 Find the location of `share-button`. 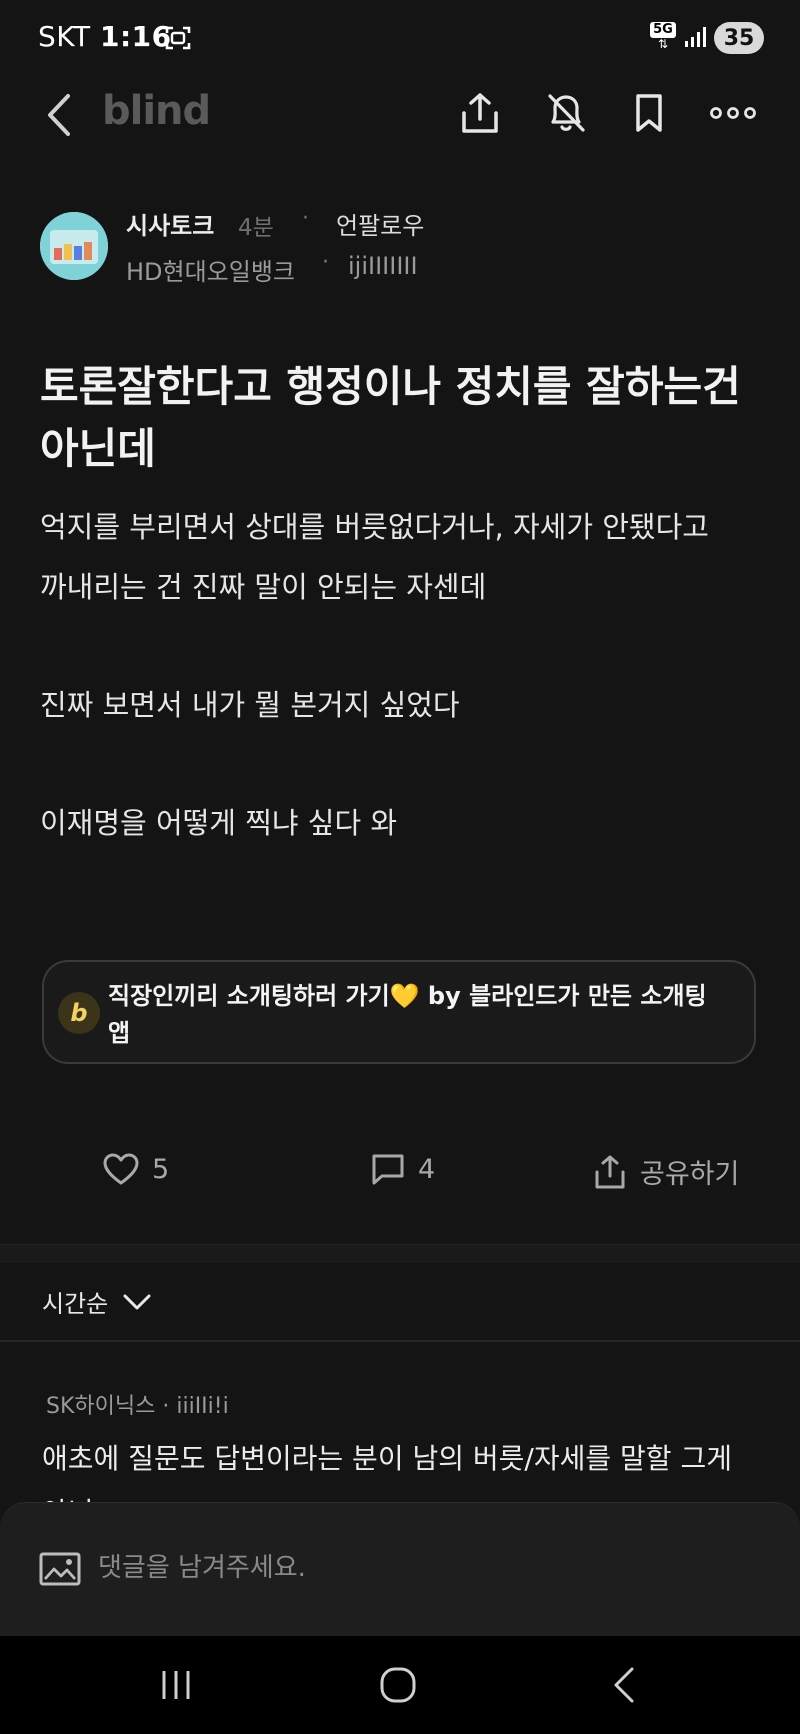

share-button is located at coordinates (480, 113).